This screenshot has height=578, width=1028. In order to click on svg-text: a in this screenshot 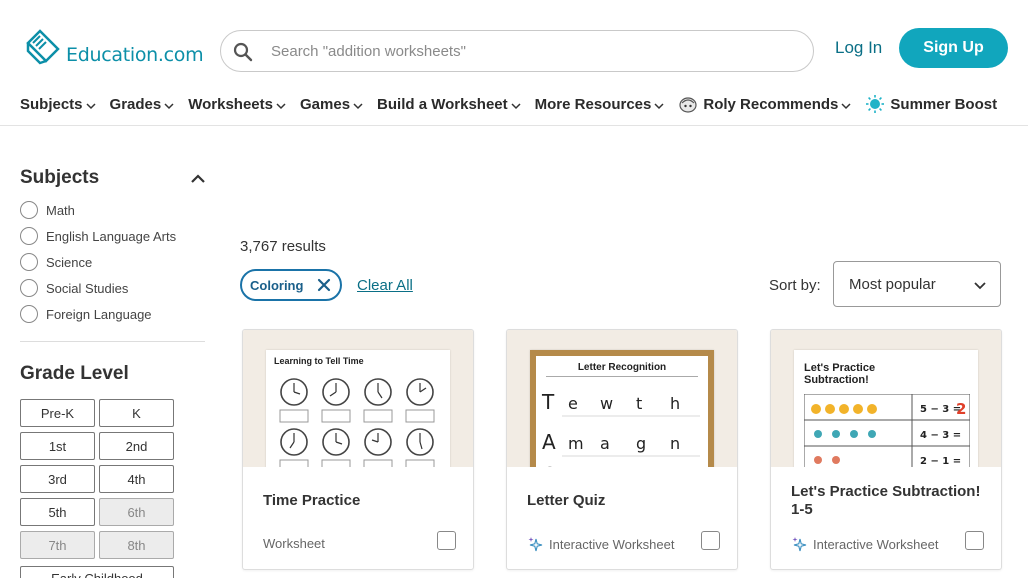, I will do `click(605, 443)`.